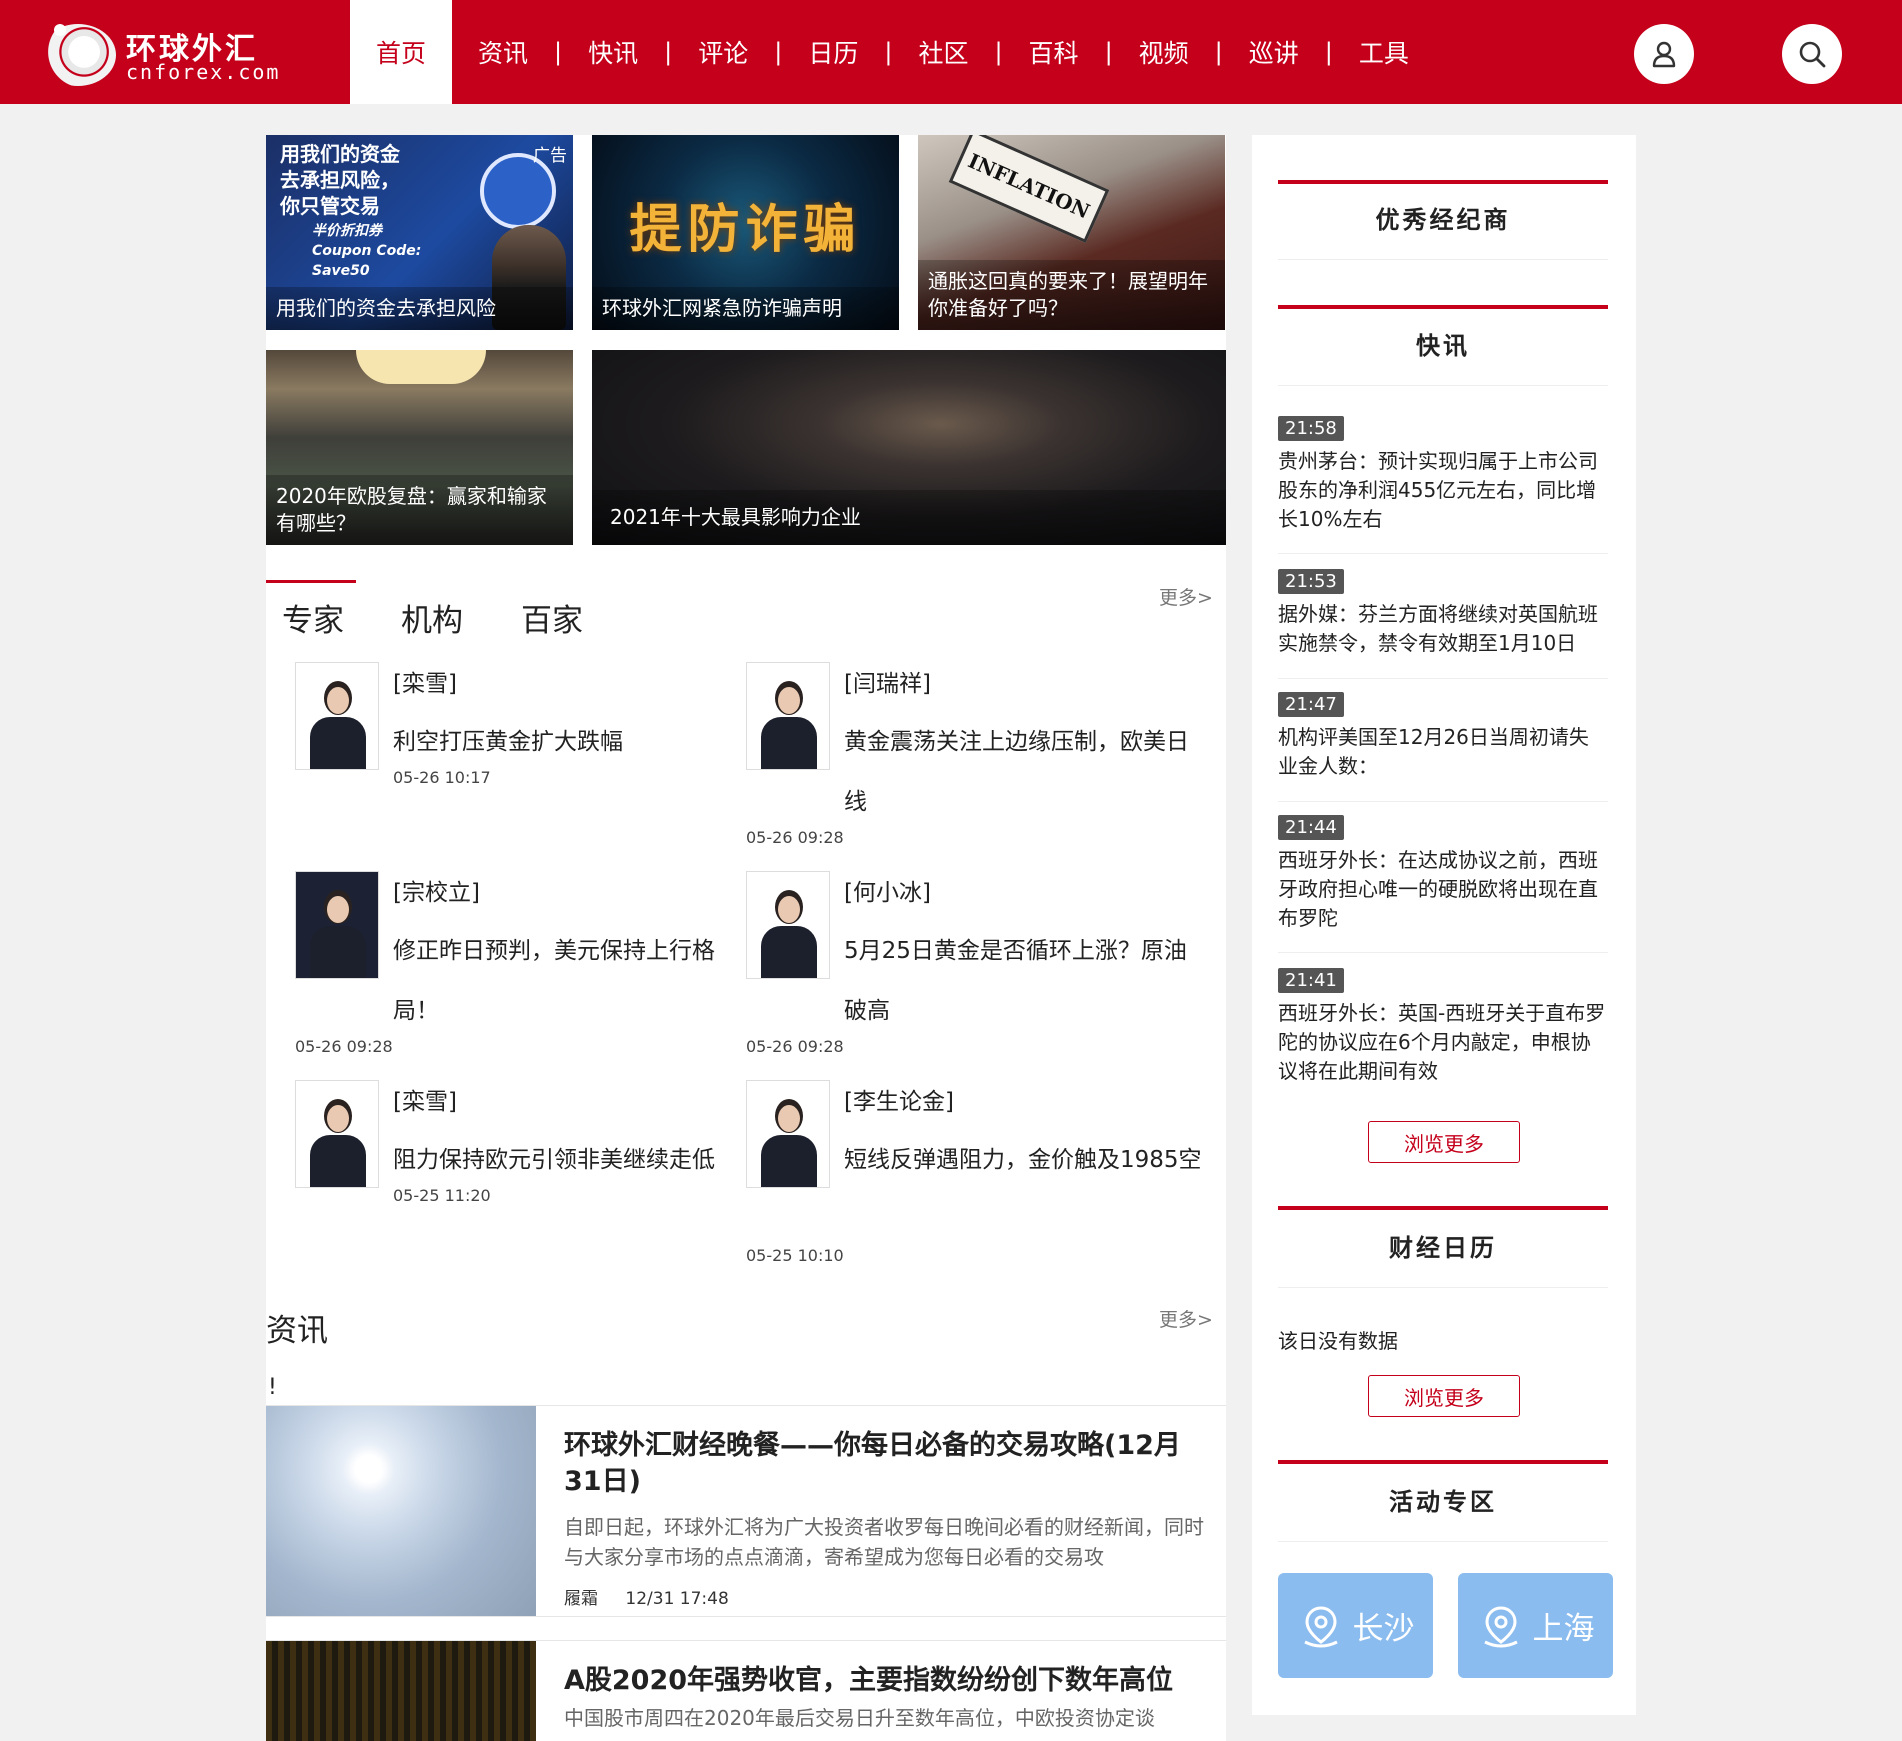  What do you see at coordinates (160, 54) in the screenshot?
I see `site-logo: 环球外汇 cnforex.com` at bounding box center [160, 54].